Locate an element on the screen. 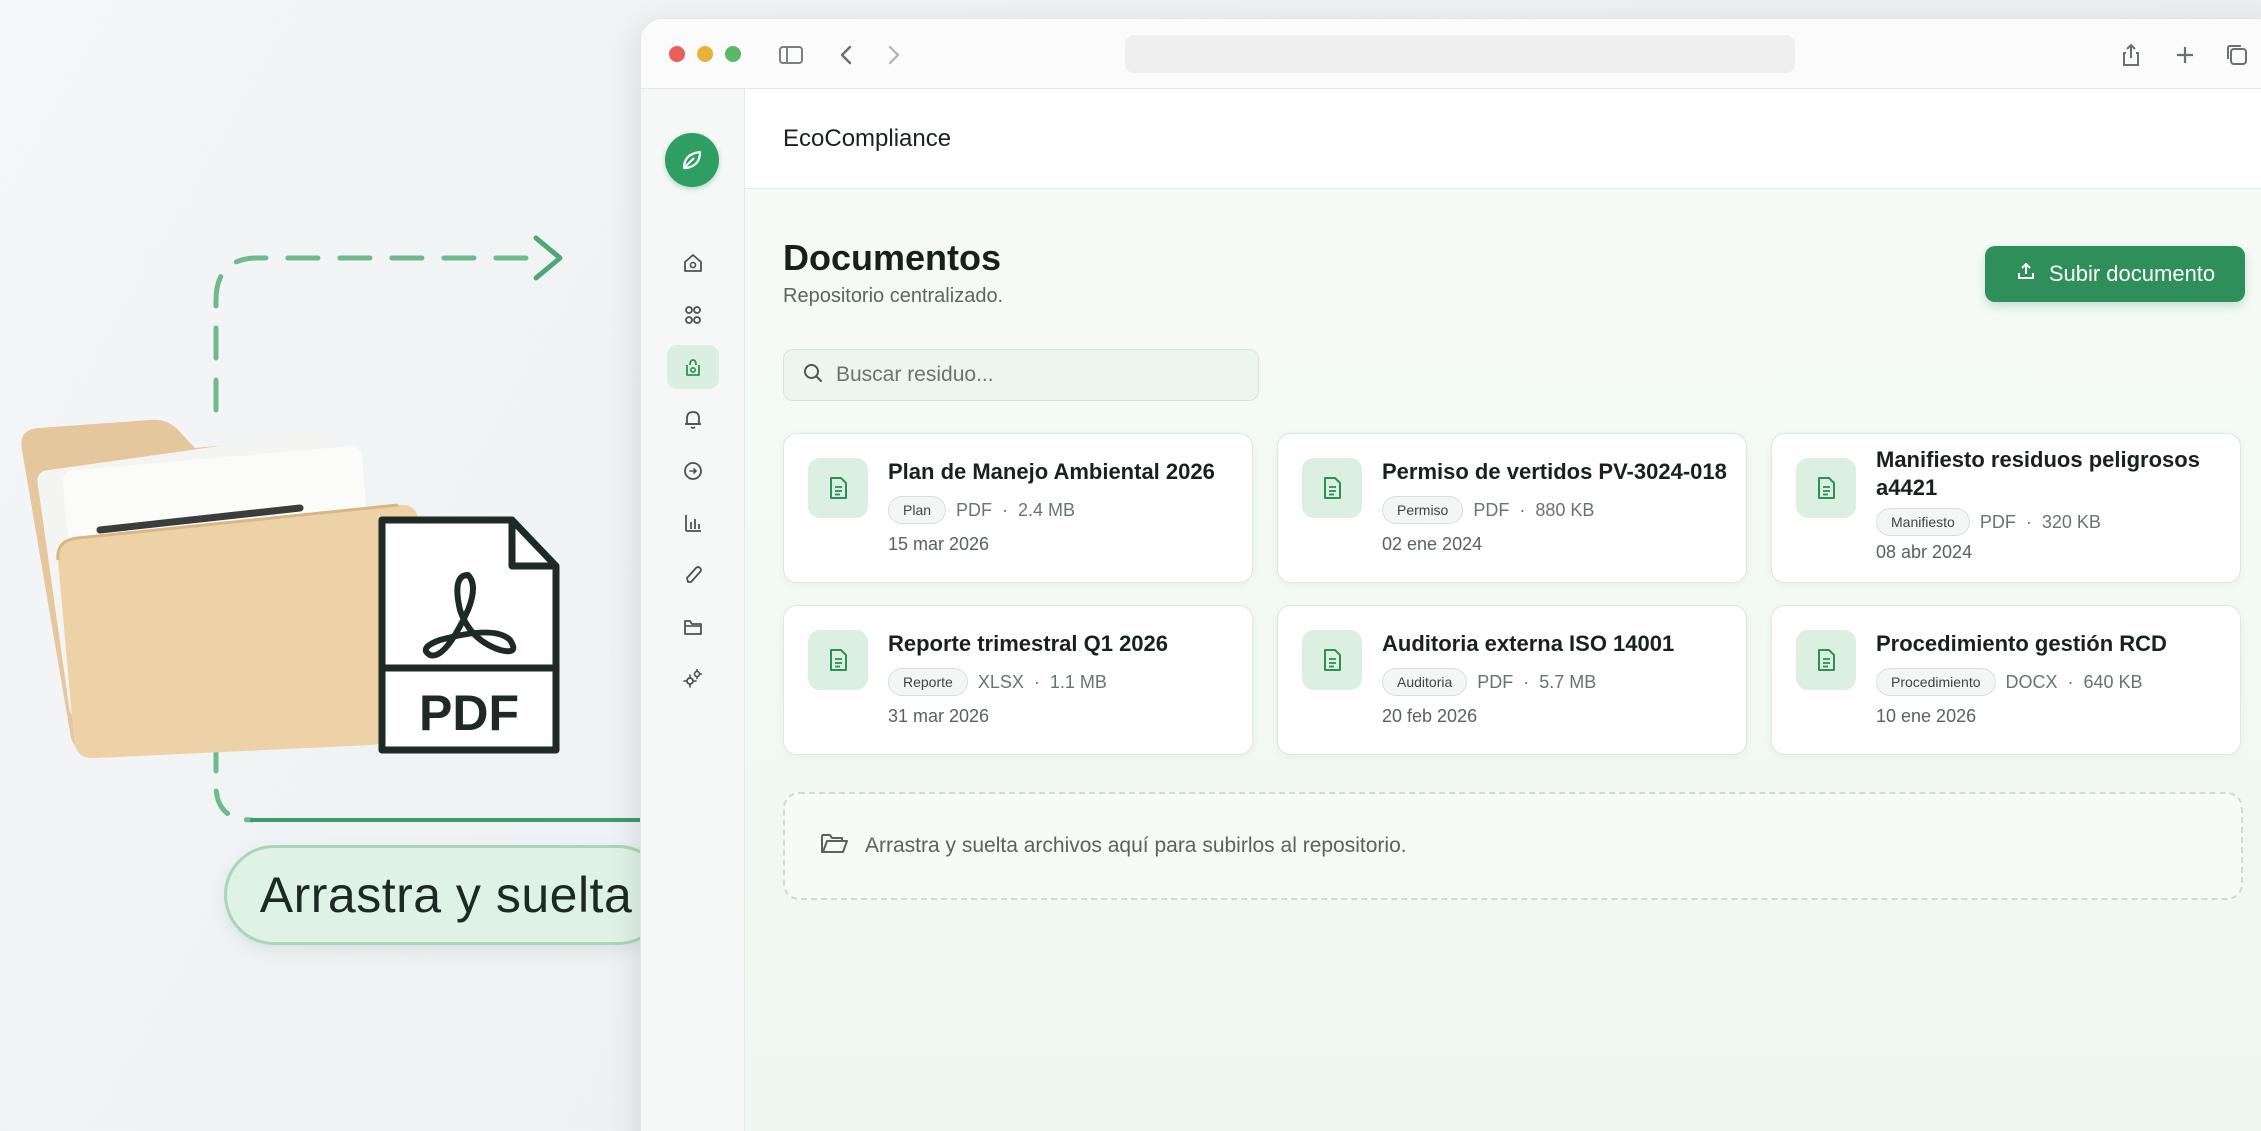 This screenshot has width=2261, height=1131. close-window-button is located at coordinates (677, 54).